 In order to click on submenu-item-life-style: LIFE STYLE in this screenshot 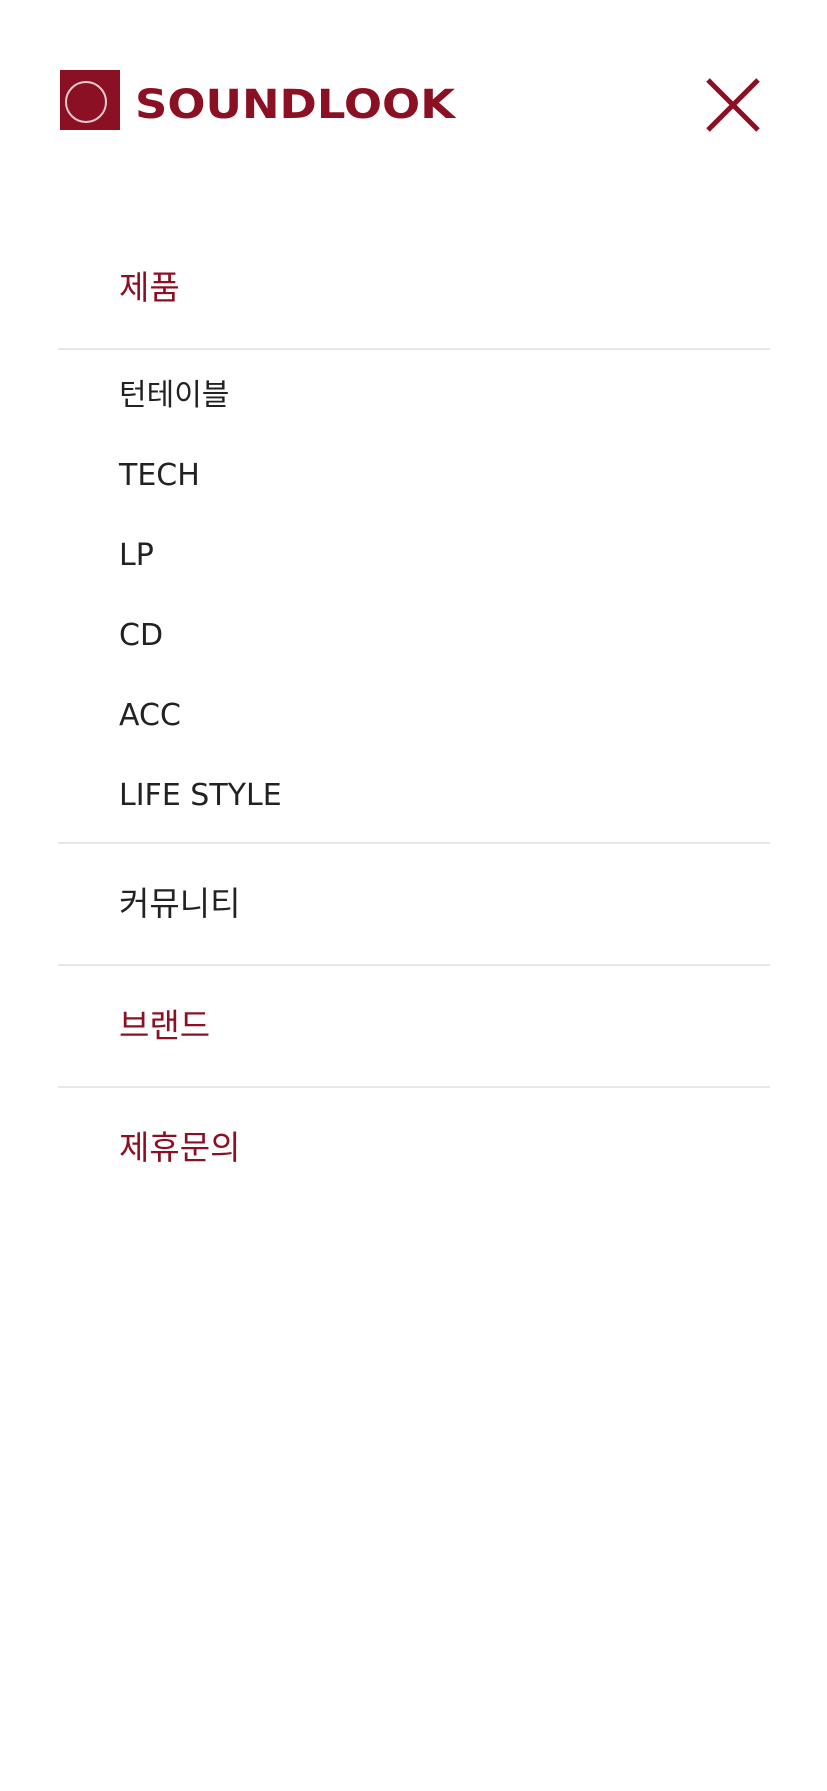, I will do `click(414, 796)`.